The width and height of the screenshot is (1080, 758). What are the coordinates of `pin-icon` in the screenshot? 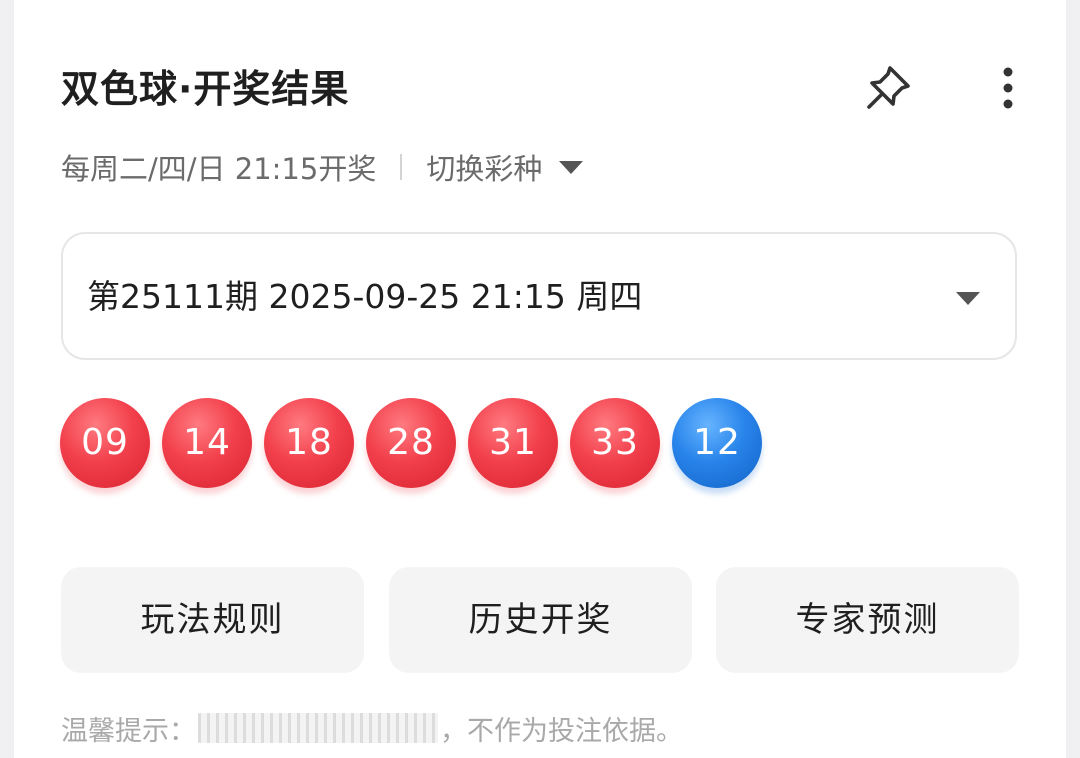 It's located at (888, 87).